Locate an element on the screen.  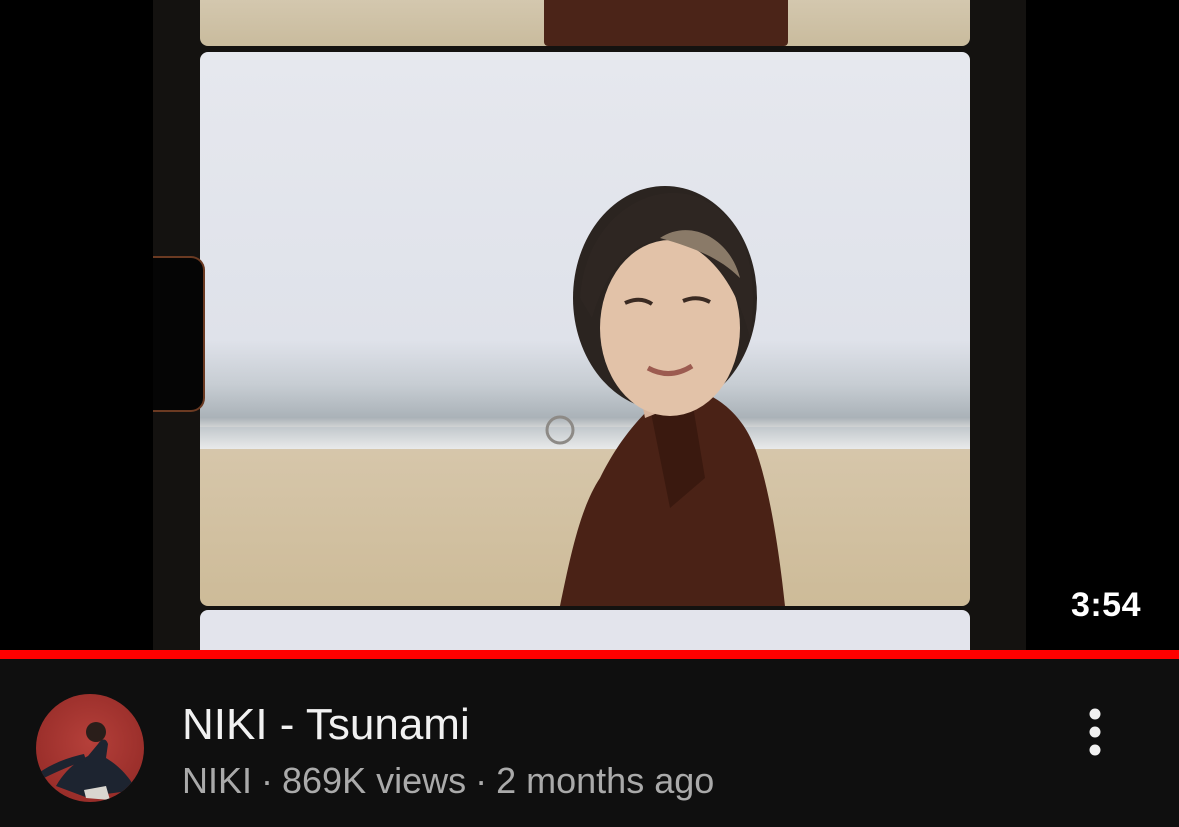
video-title: NIKI - Tsunami is located at coordinates (326, 725).